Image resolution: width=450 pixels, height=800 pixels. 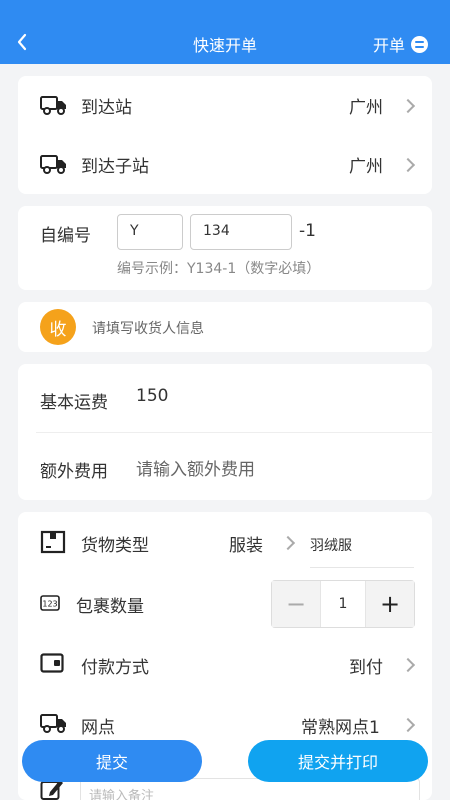 I want to click on station-card: 到达站 广州 到达子站 广州, so click(x=225, y=135).